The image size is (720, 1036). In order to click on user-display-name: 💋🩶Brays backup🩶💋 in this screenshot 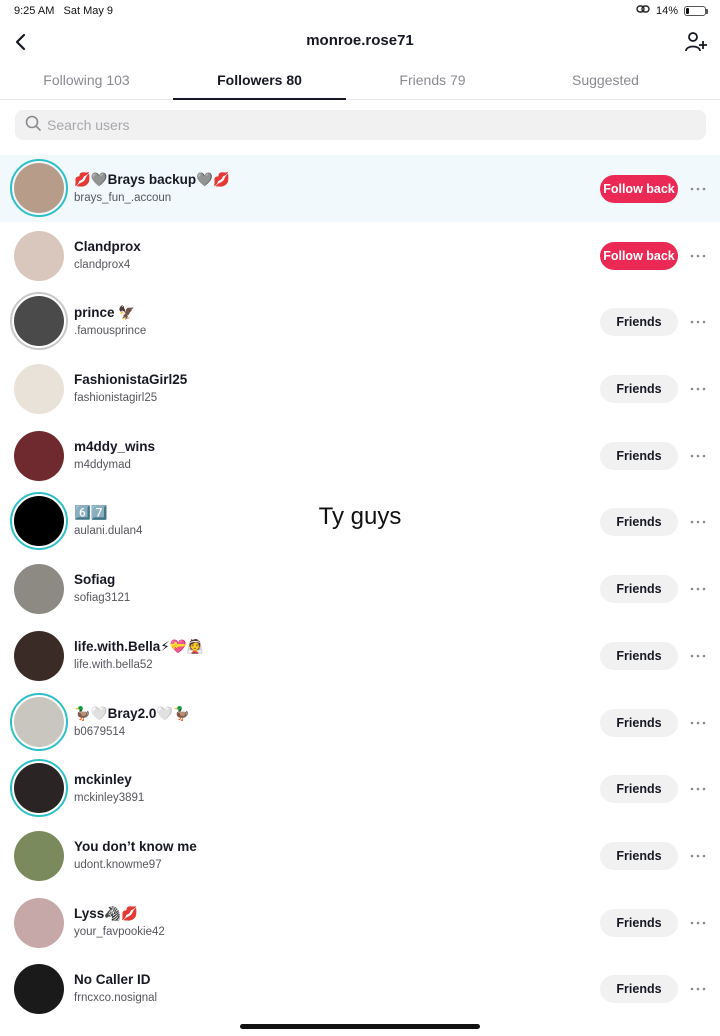, I will do `click(152, 180)`.